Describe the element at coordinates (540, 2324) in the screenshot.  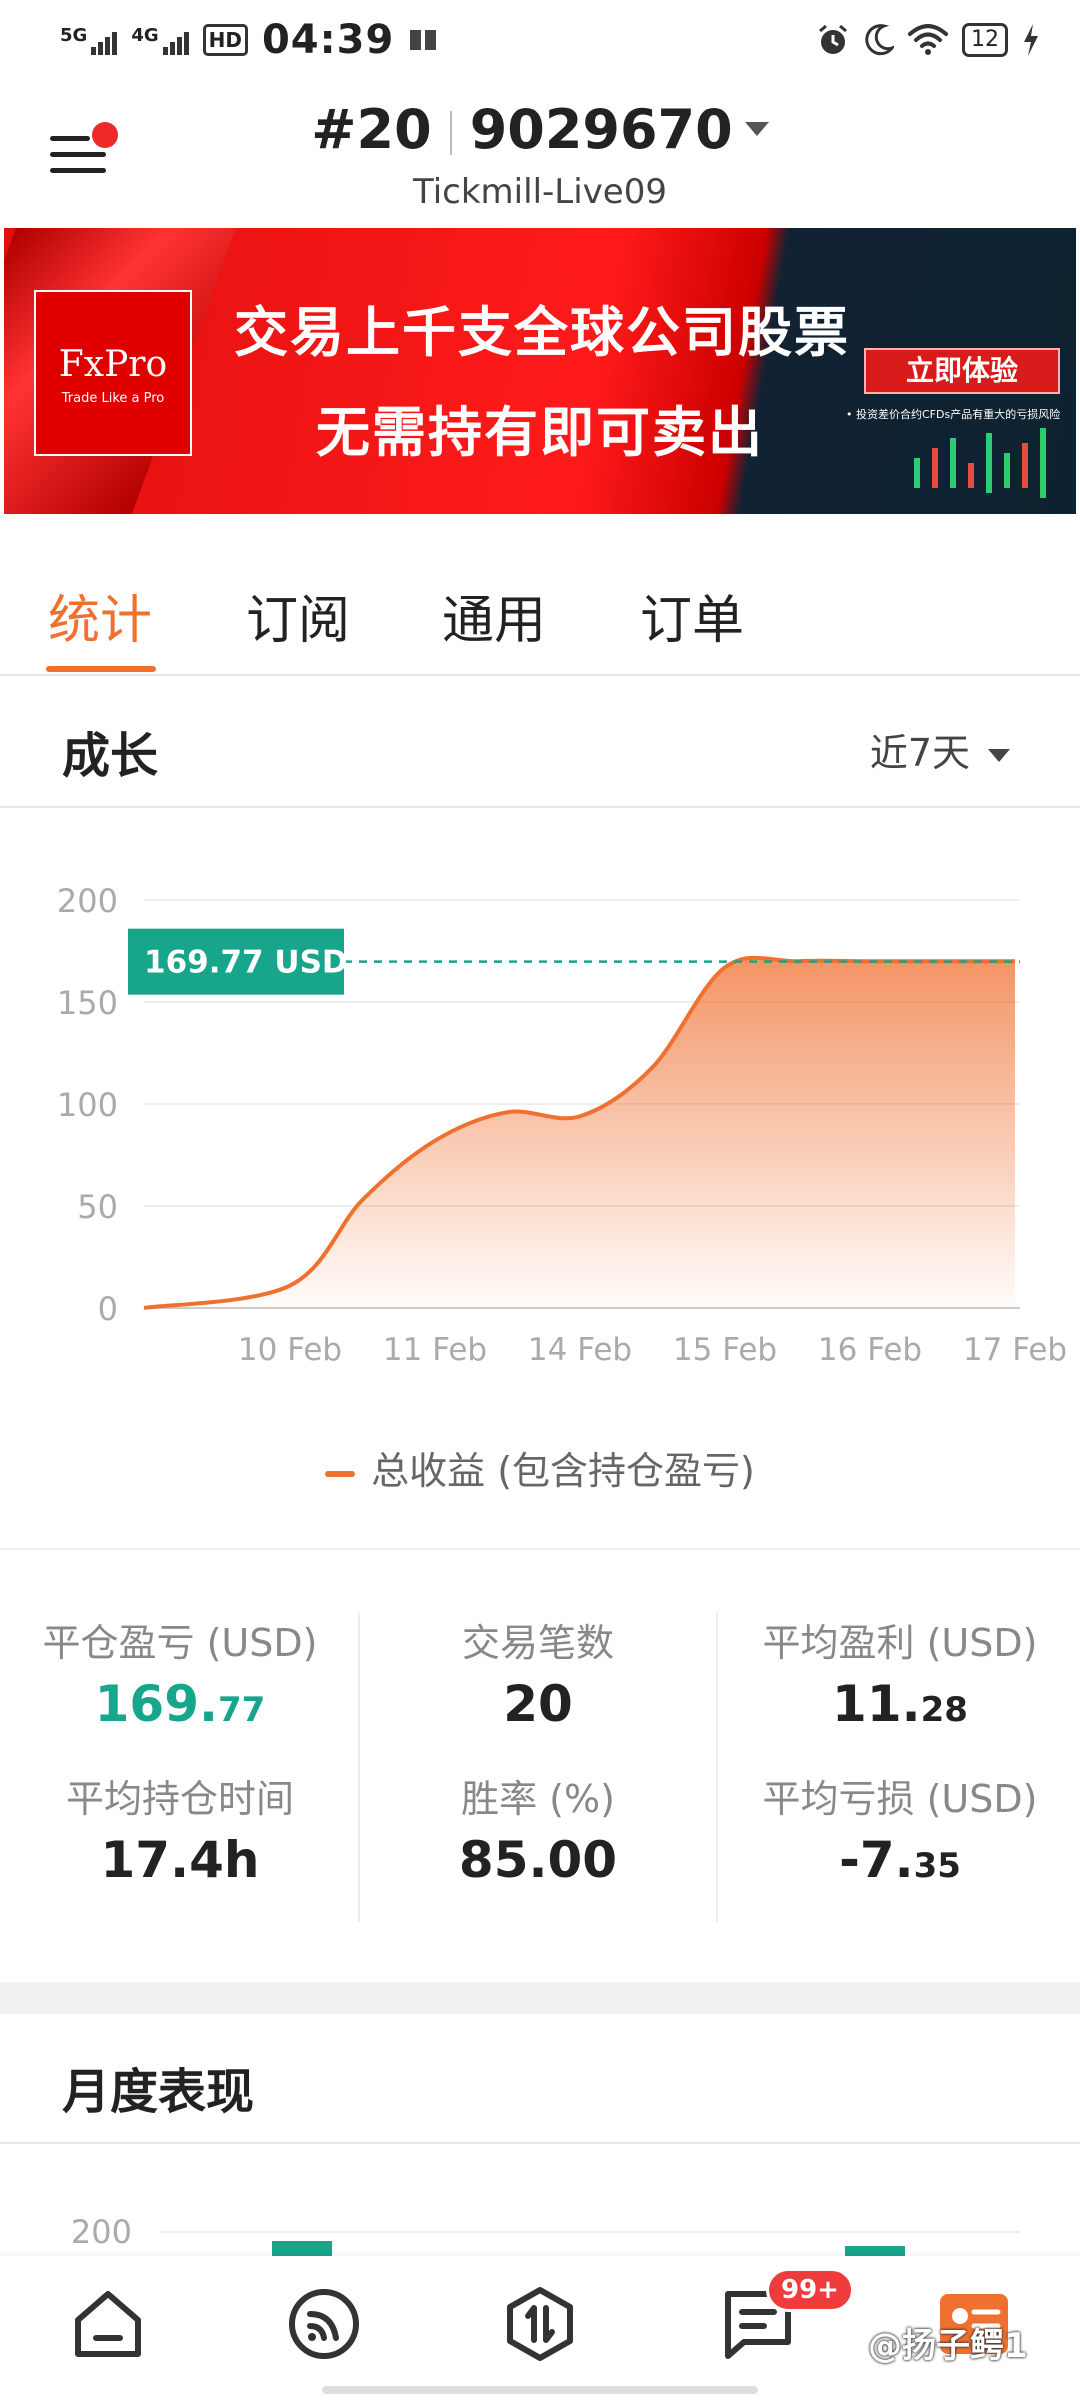
I see `trade-icon` at that location.